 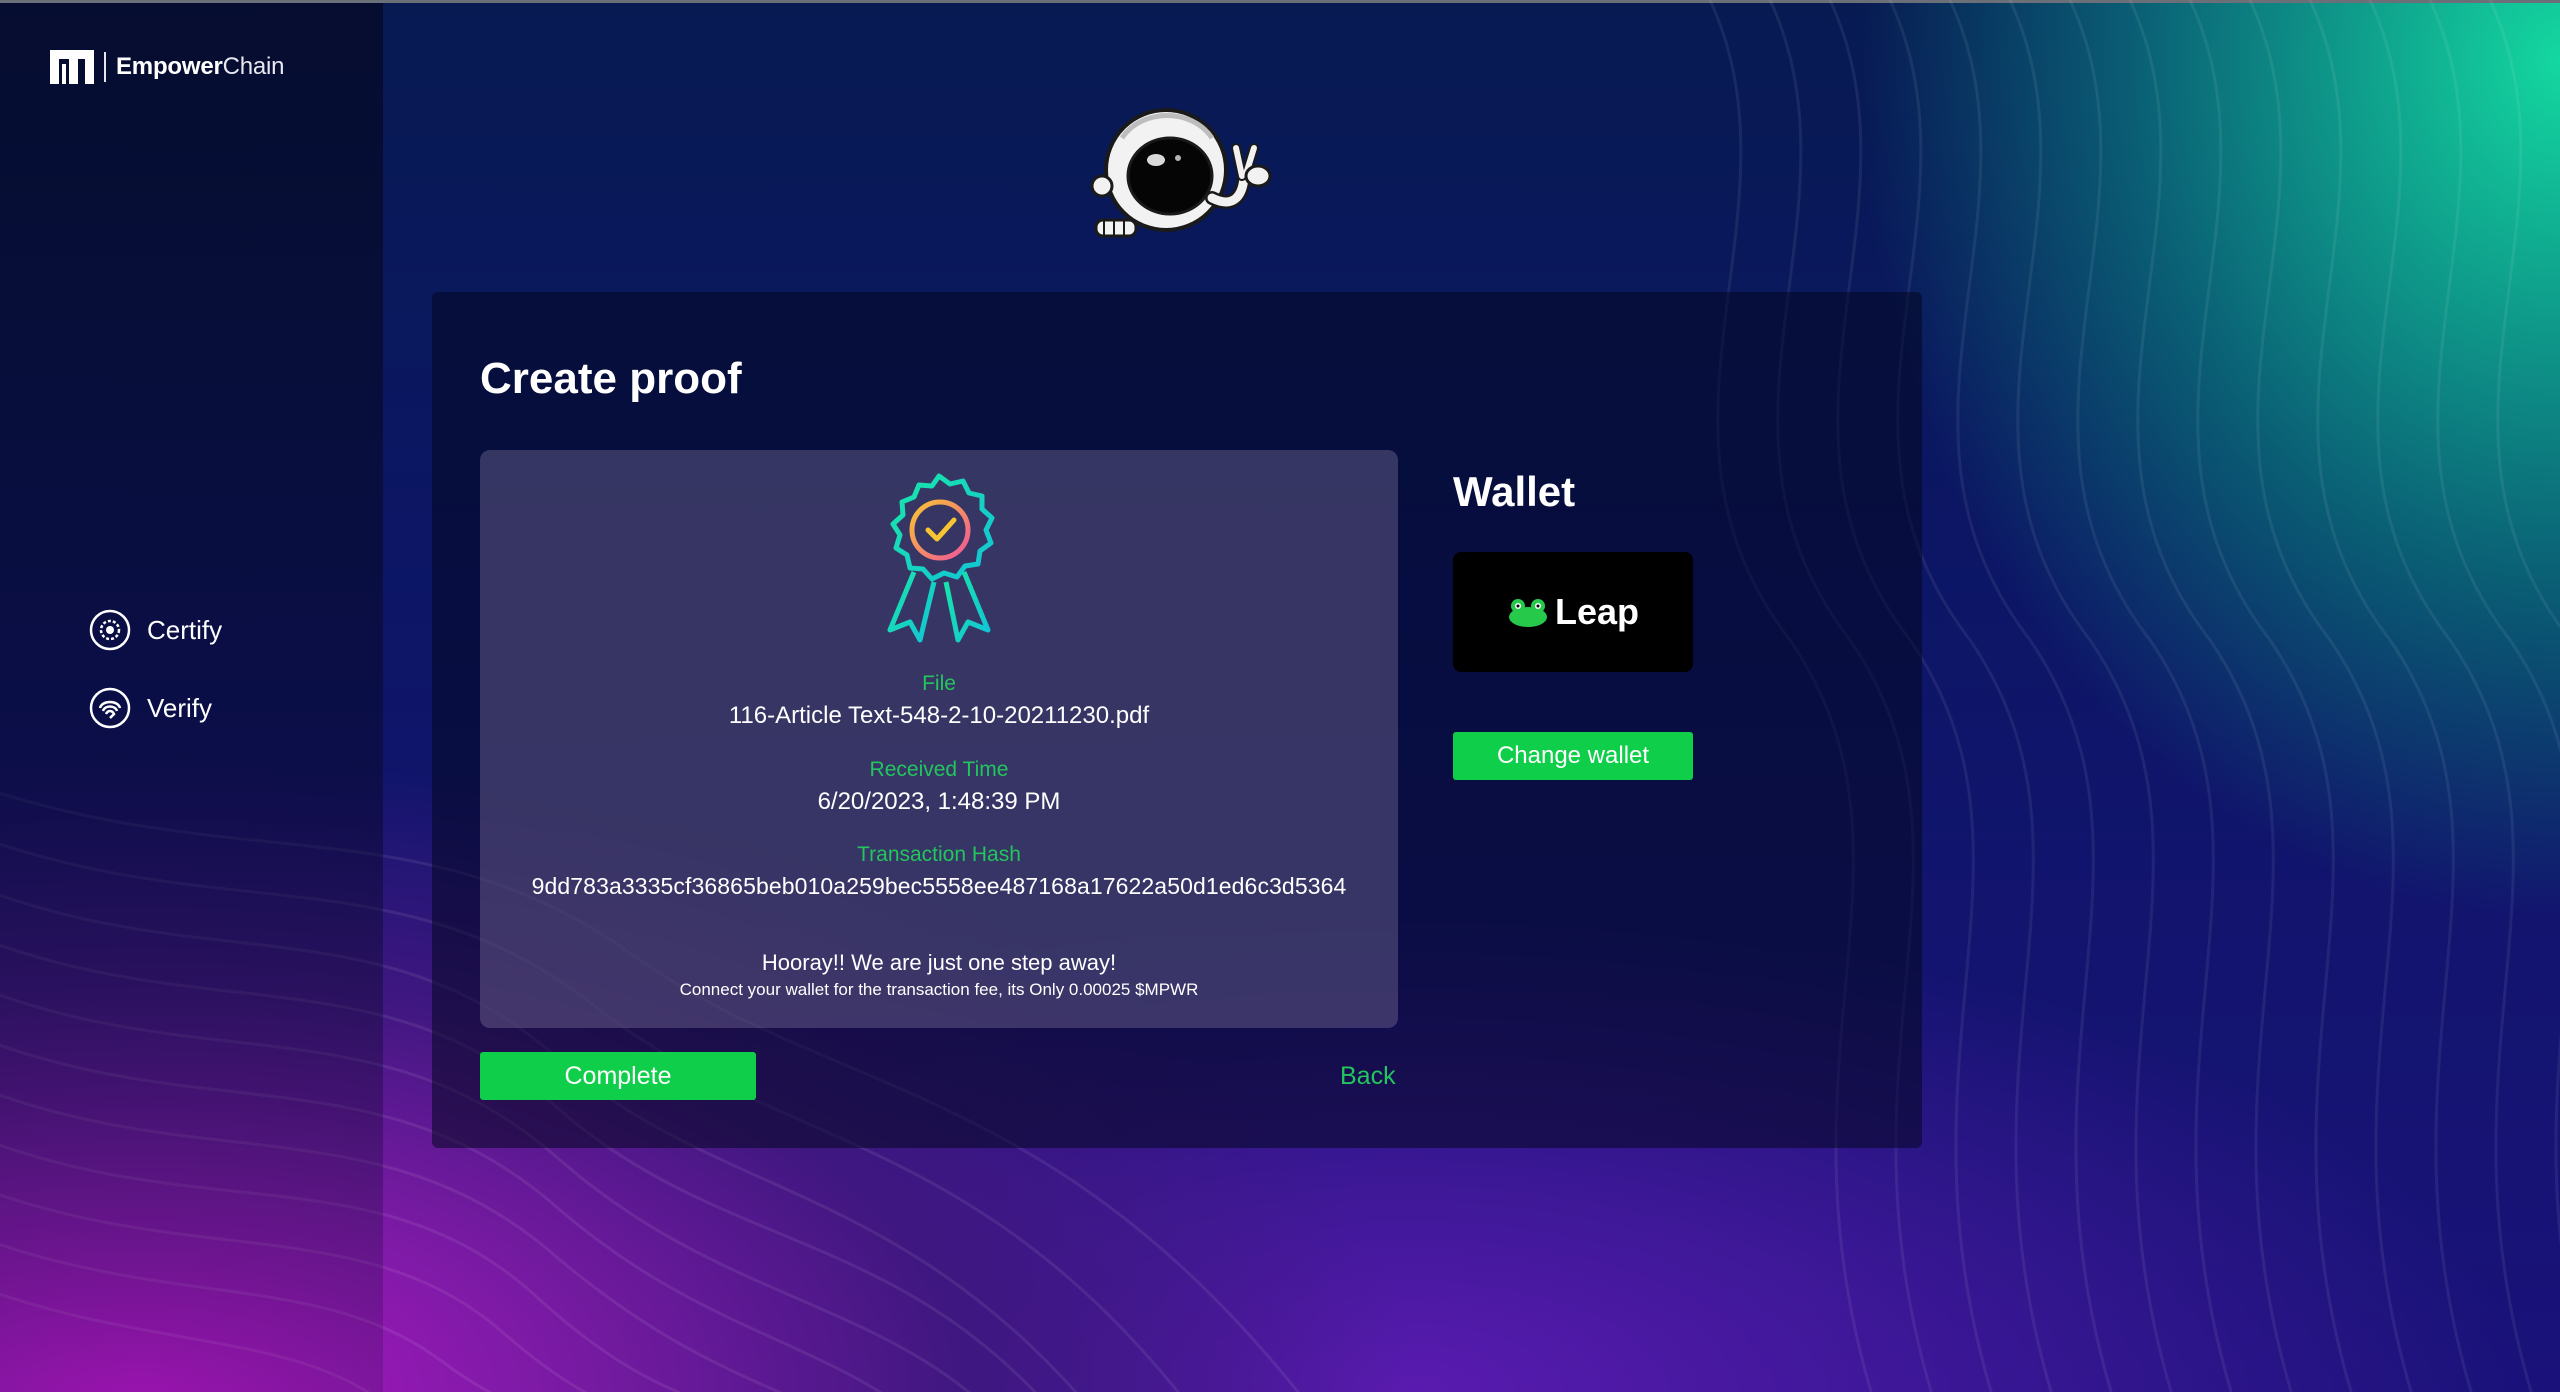 I want to click on empowerchain-logo-icon, so click(x=72, y=67).